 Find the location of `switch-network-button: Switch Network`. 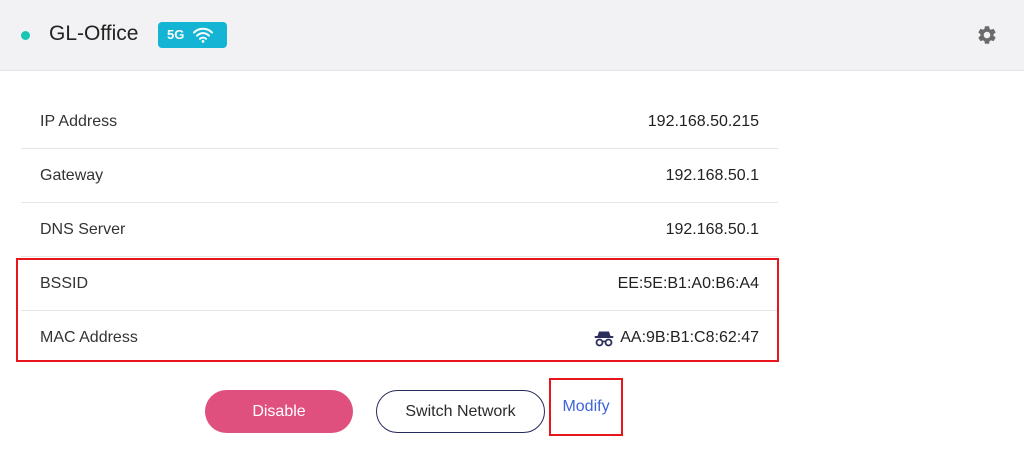

switch-network-button: Switch Network is located at coordinates (460, 411).